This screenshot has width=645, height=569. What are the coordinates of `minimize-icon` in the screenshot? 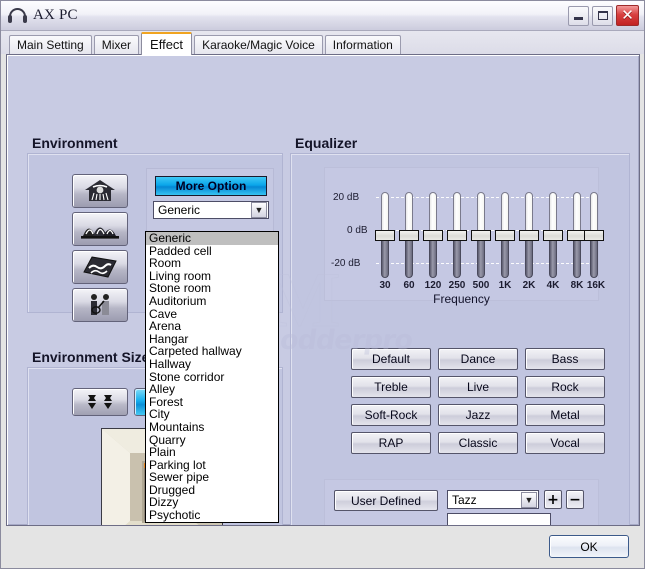 It's located at (578, 18).